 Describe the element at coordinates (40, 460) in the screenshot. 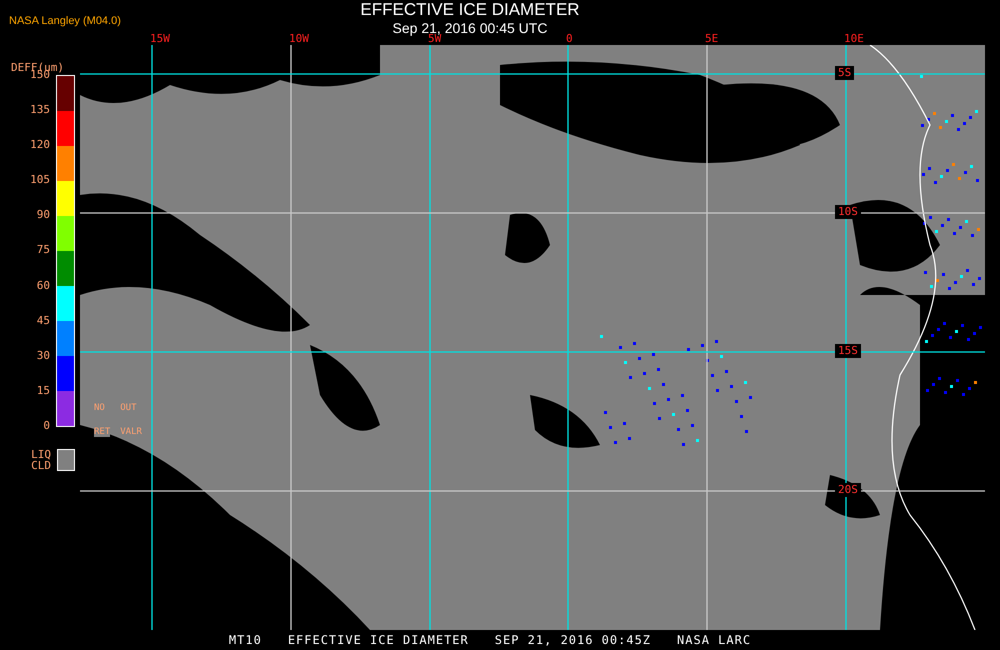

I see `liquid-cloud-label: LIQ CLD` at that location.